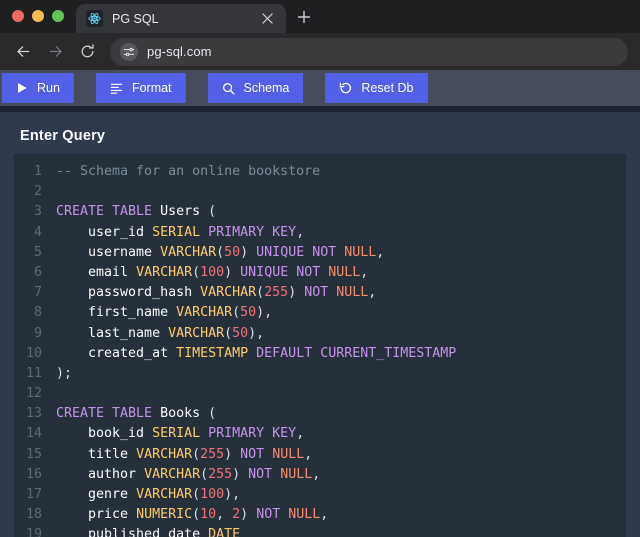 The height and width of the screenshot is (537, 640). Describe the element at coordinates (63, 136) in the screenshot. I see `page-title: Enter Query` at that location.